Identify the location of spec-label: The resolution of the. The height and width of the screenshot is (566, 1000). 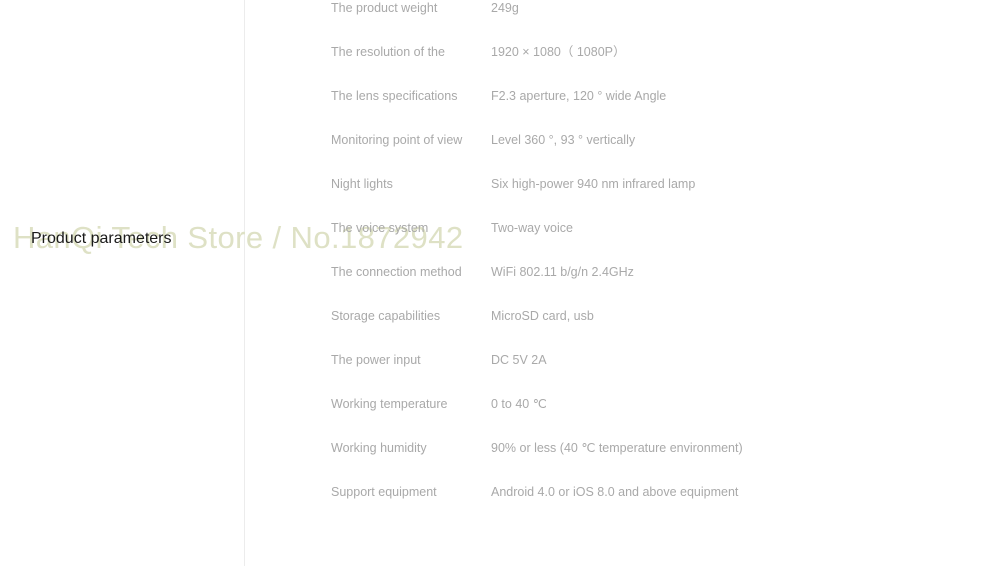
(388, 52).